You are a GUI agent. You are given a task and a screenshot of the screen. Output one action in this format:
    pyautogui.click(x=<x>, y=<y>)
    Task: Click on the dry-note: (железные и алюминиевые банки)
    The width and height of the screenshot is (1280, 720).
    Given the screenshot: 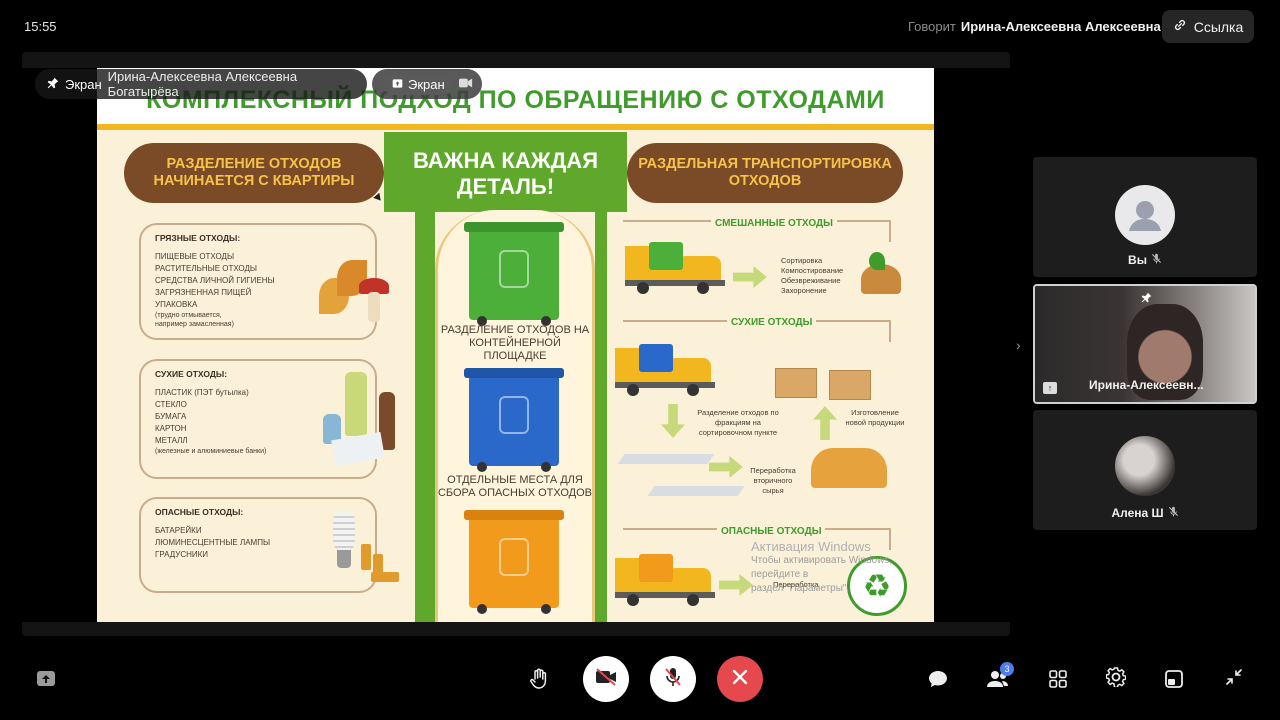 What is the action you would take?
    pyautogui.click(x=211, y=451)
    